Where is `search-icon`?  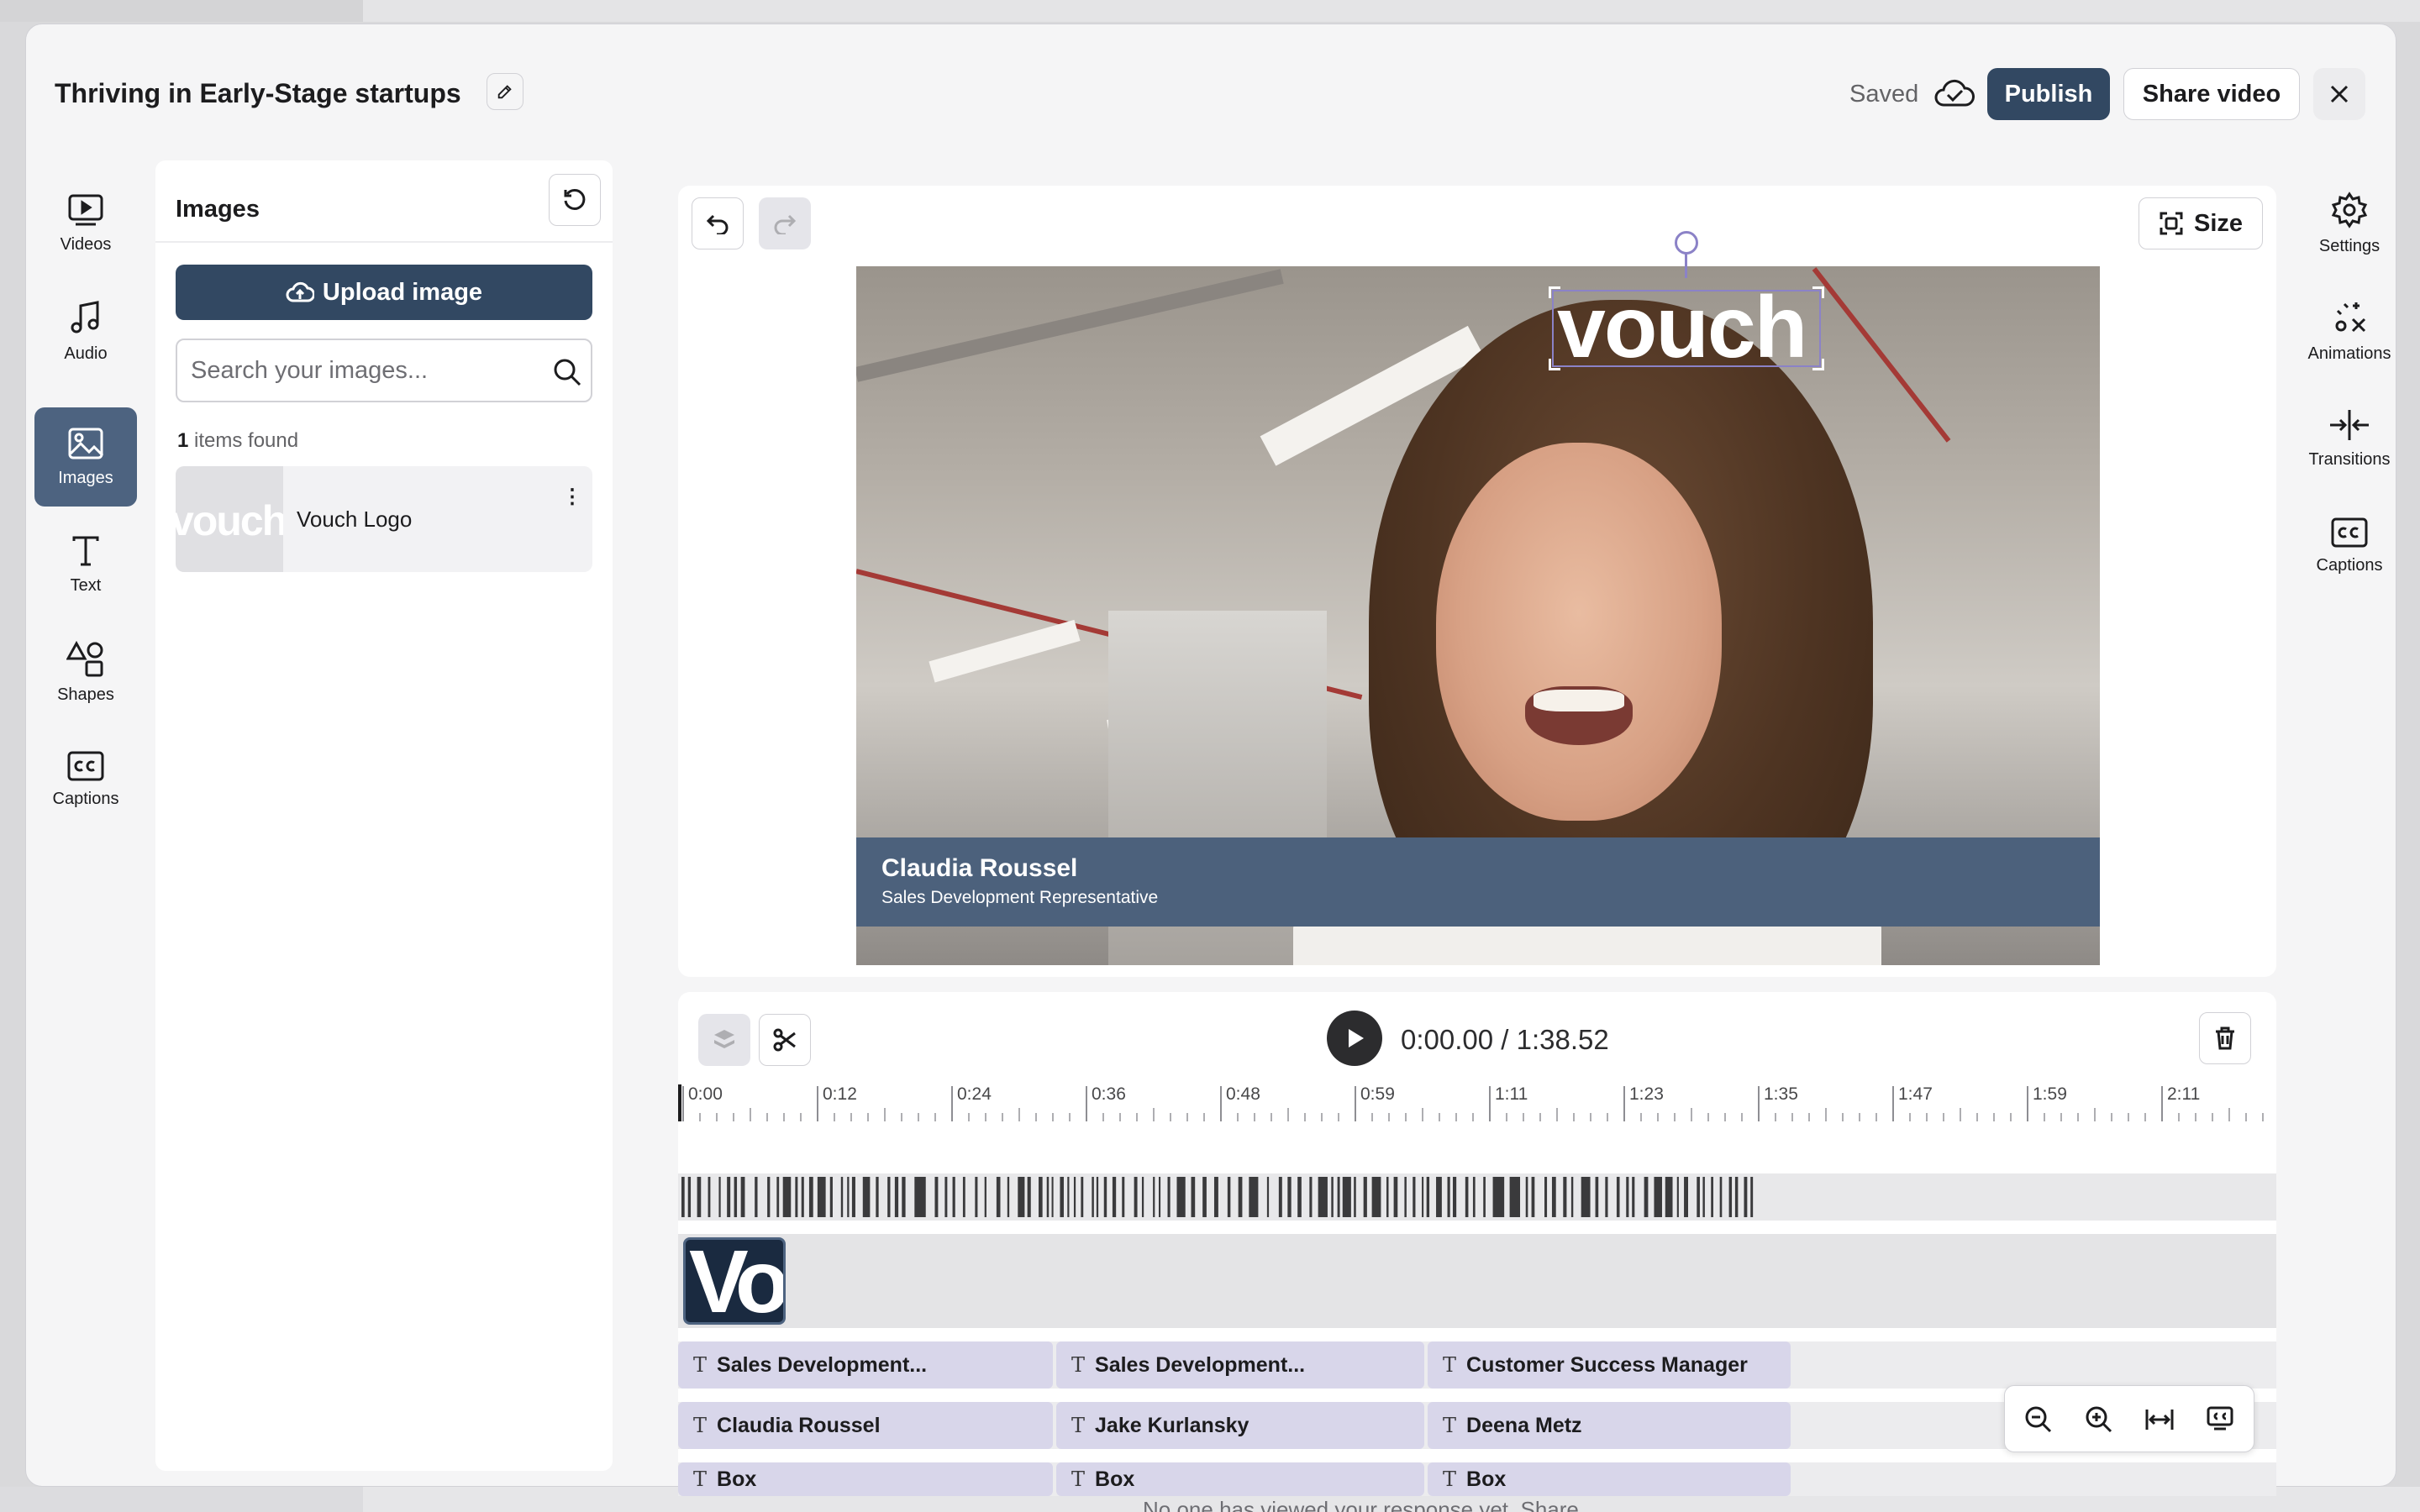
search-icon is located at coordinates (567, 372).